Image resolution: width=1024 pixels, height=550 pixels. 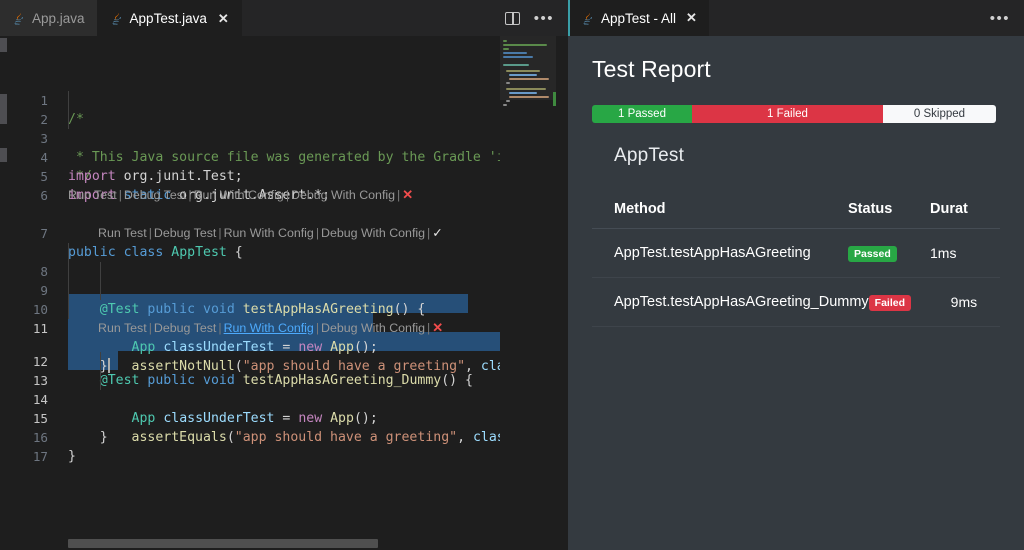 What do you see at coordinates (562, 293) in the screenshot?
I see `editor-vertical-scrollbar` at bounding box center [562, 293].